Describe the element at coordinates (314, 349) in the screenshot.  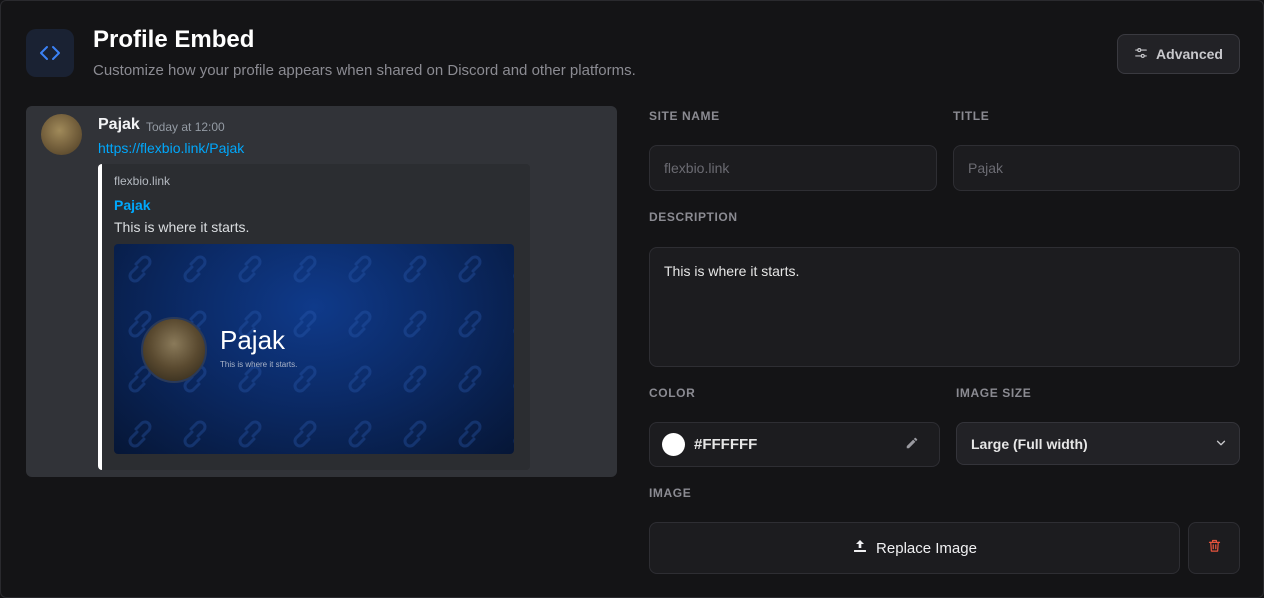
I see `embed-image: Pajak This is where it starts.` at that location.